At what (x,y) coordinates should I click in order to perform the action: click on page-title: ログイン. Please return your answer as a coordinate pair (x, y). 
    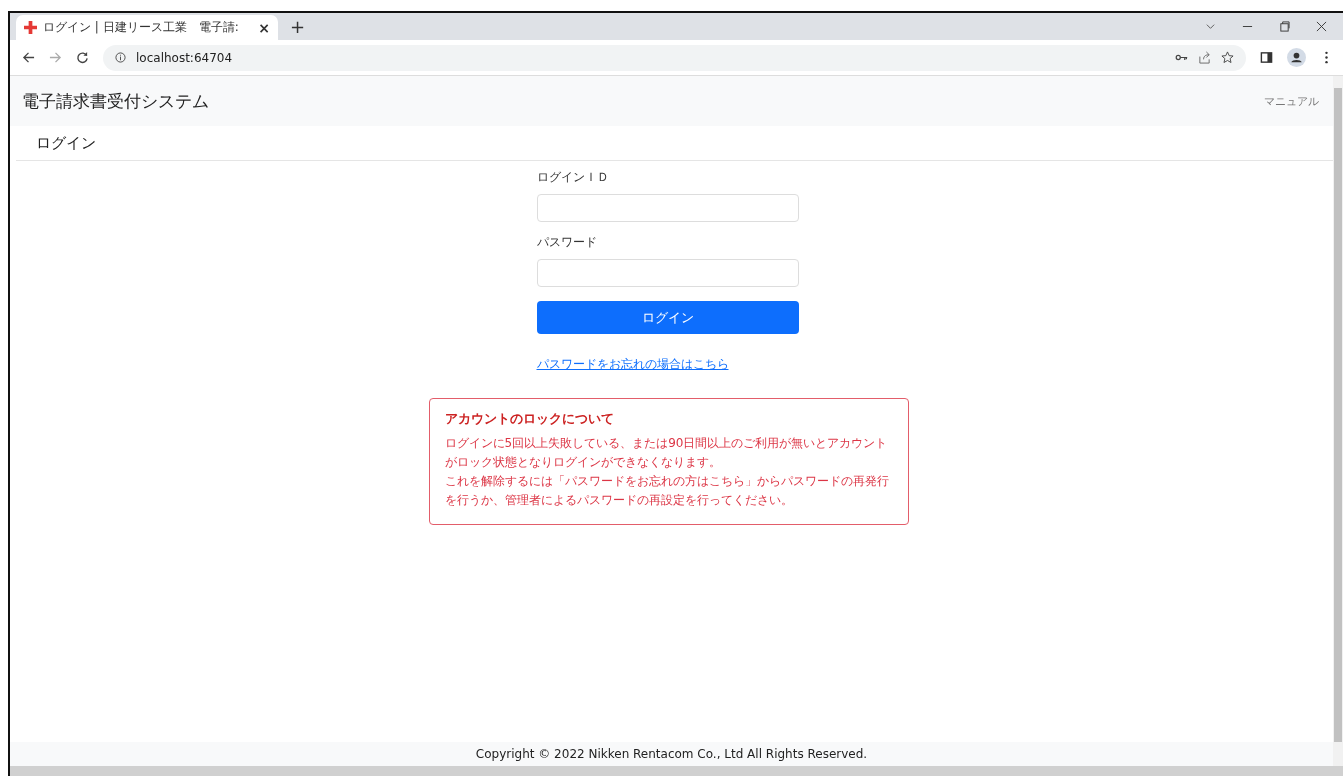
    Looking at the image, I should click on (66, 143).